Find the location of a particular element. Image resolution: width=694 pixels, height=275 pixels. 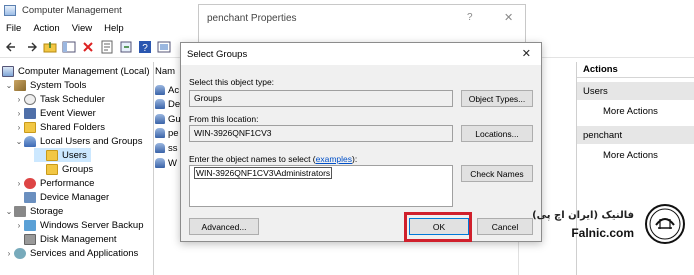

tree-item-device-manager: Device Manager is located at coordinates (66, 197).